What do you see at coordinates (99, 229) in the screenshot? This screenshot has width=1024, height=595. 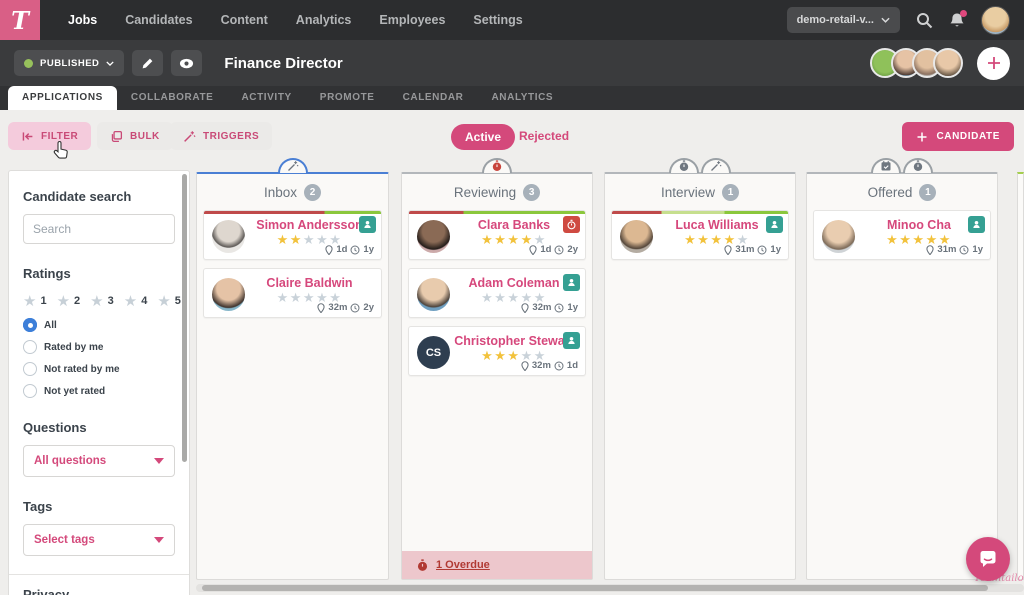 I see `search-input` at bounding box center [99, 229].